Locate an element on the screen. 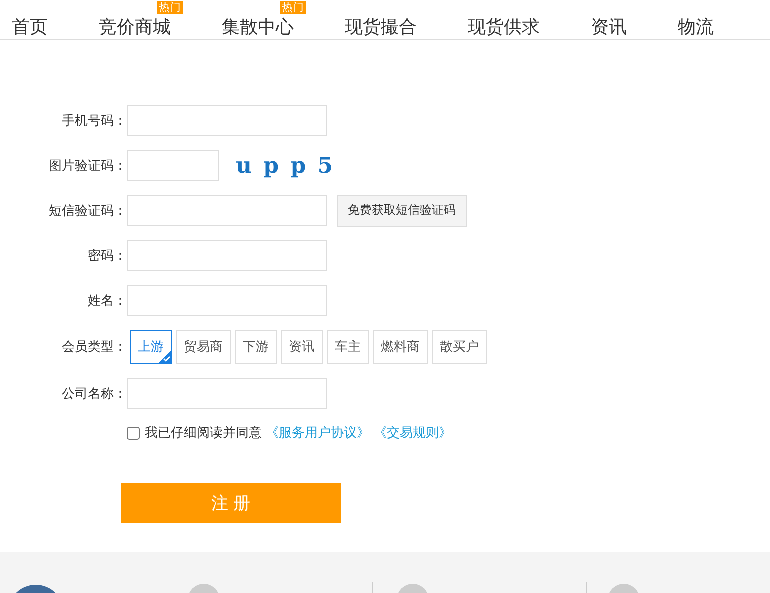 Image resolution: width=770 pixels, height=593 pixels. nav-link: 现货撮合 is located at coordinates (381, 27).